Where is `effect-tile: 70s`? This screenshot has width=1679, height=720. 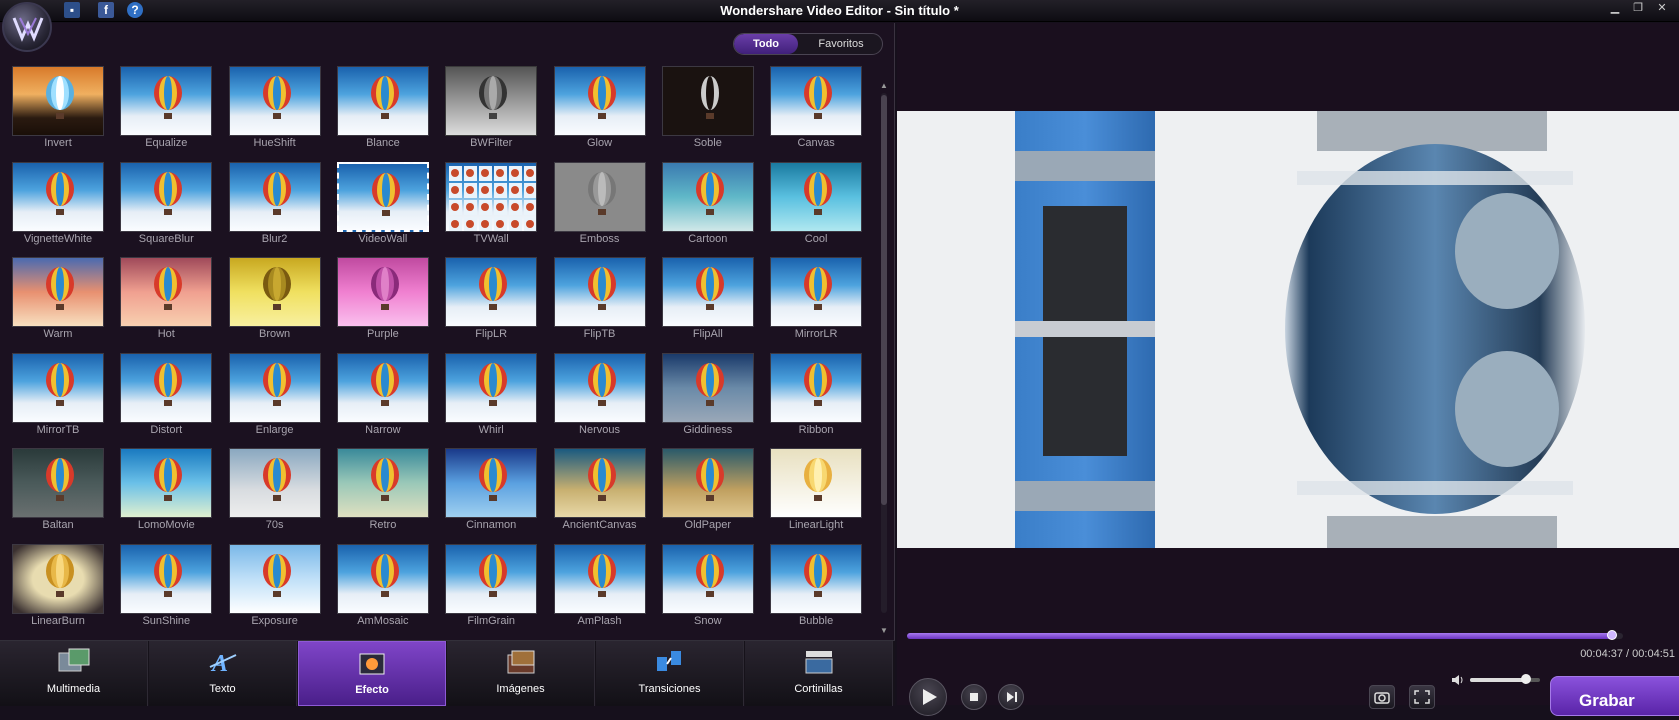
effect-tile: 70s is located at coordinates (274, 493).